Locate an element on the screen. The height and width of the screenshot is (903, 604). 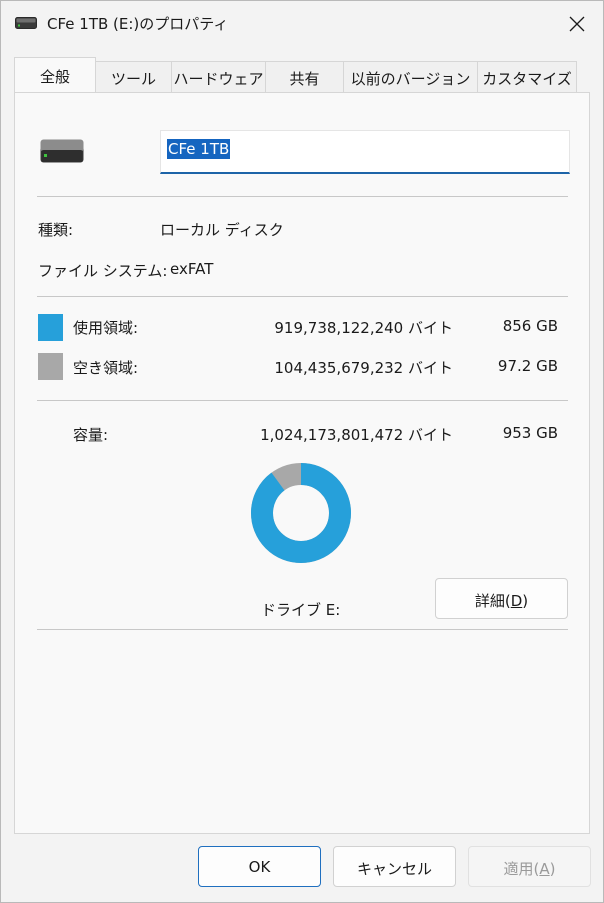
drive-name-input: CFe 1TB is located at coordinates (365, 152).